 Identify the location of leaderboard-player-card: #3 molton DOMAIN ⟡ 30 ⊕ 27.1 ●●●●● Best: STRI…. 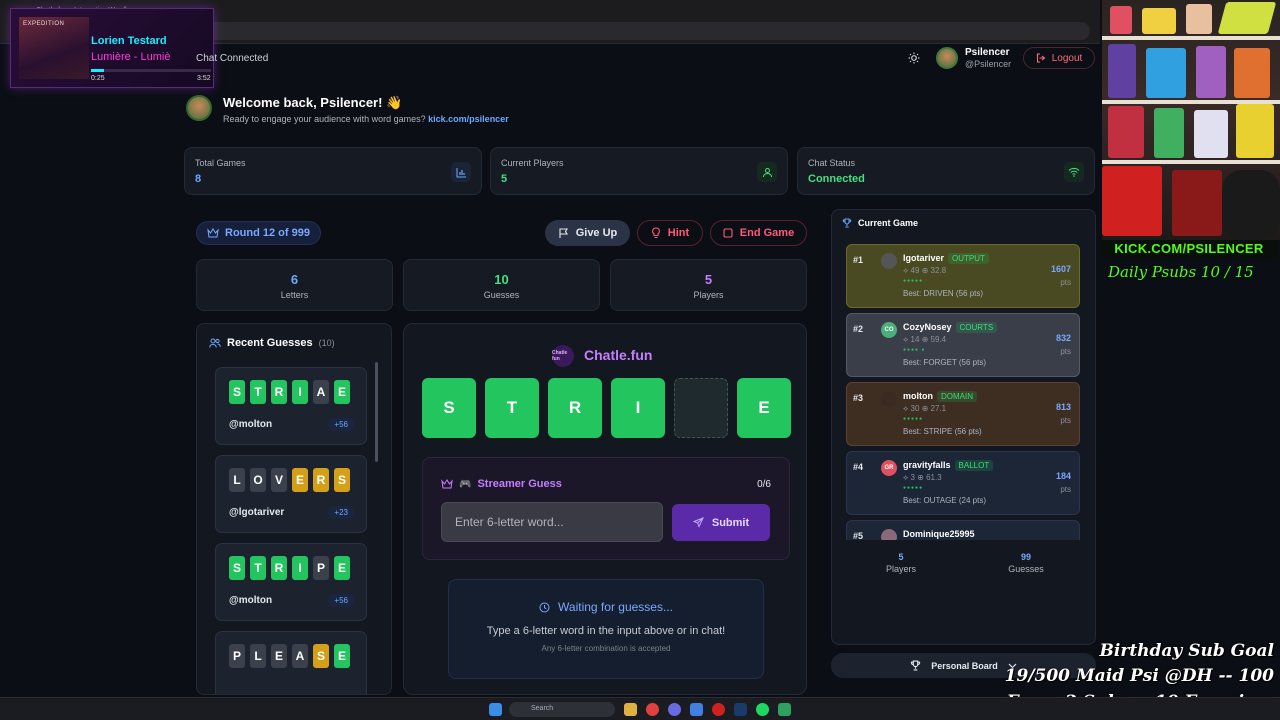
(963, 414).